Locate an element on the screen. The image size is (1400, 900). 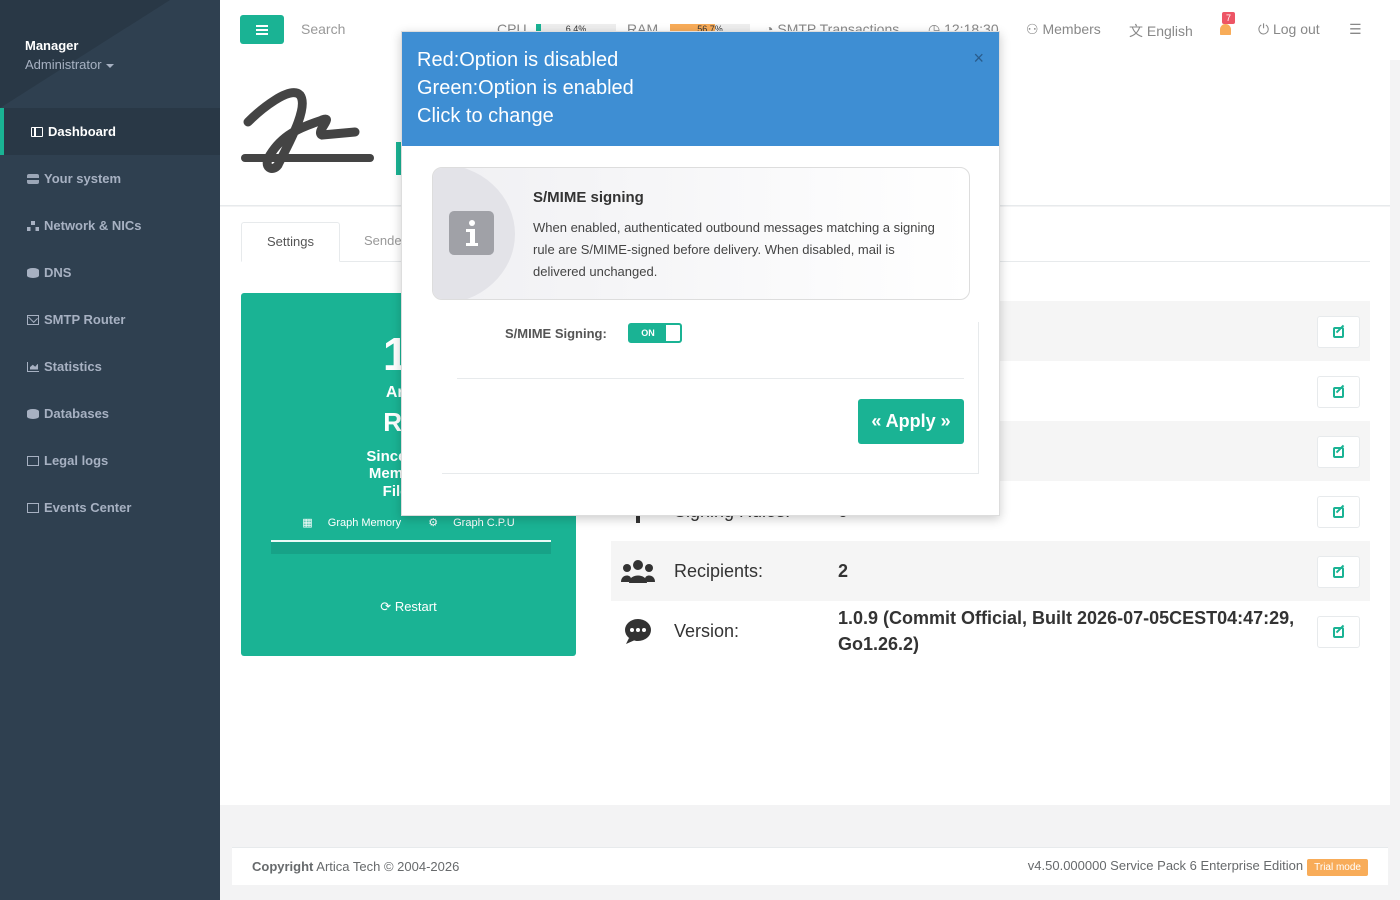
sidebar-item-label: Network & NICs is located at coordinates (93, 225).